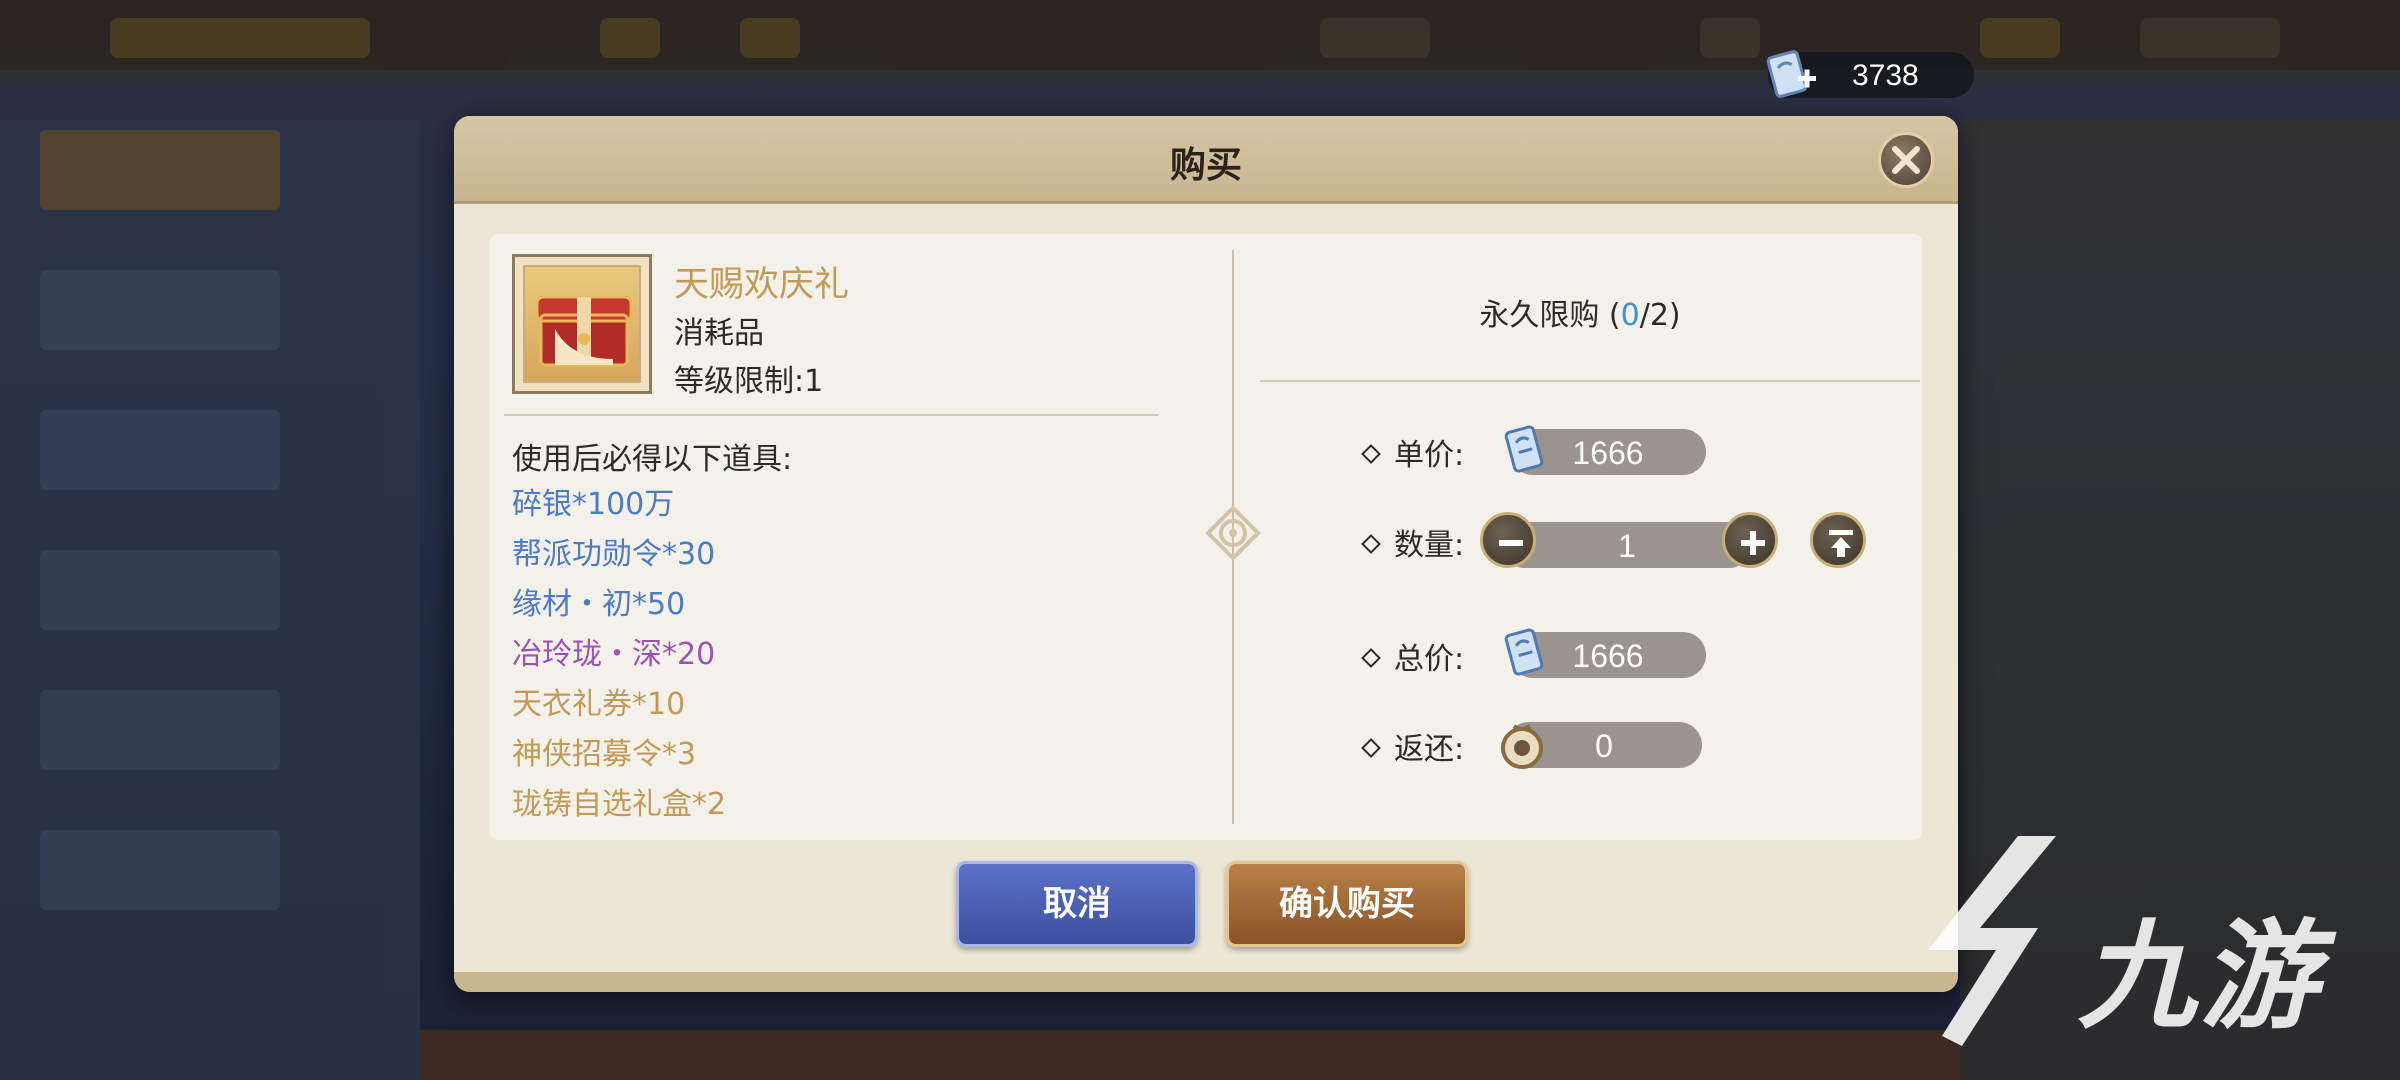  What do you see at coordinates (1885, 75) in the screenshot?
I see `currency-amount: 3738` at bounding box center [1885, 75].